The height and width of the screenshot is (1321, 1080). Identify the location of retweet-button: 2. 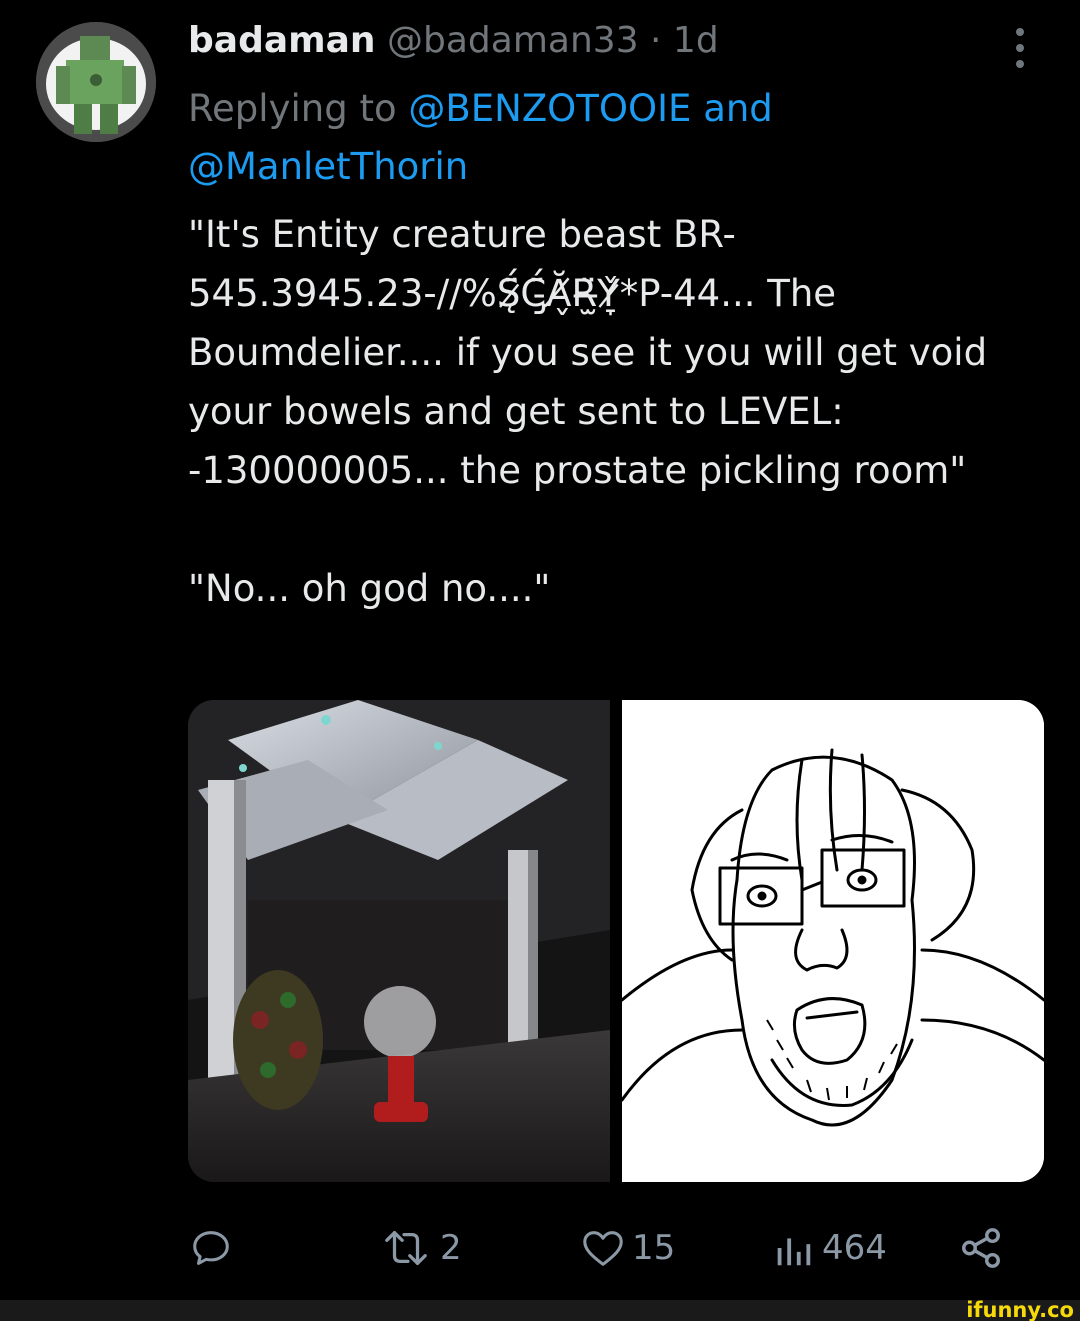
(420, 1248).